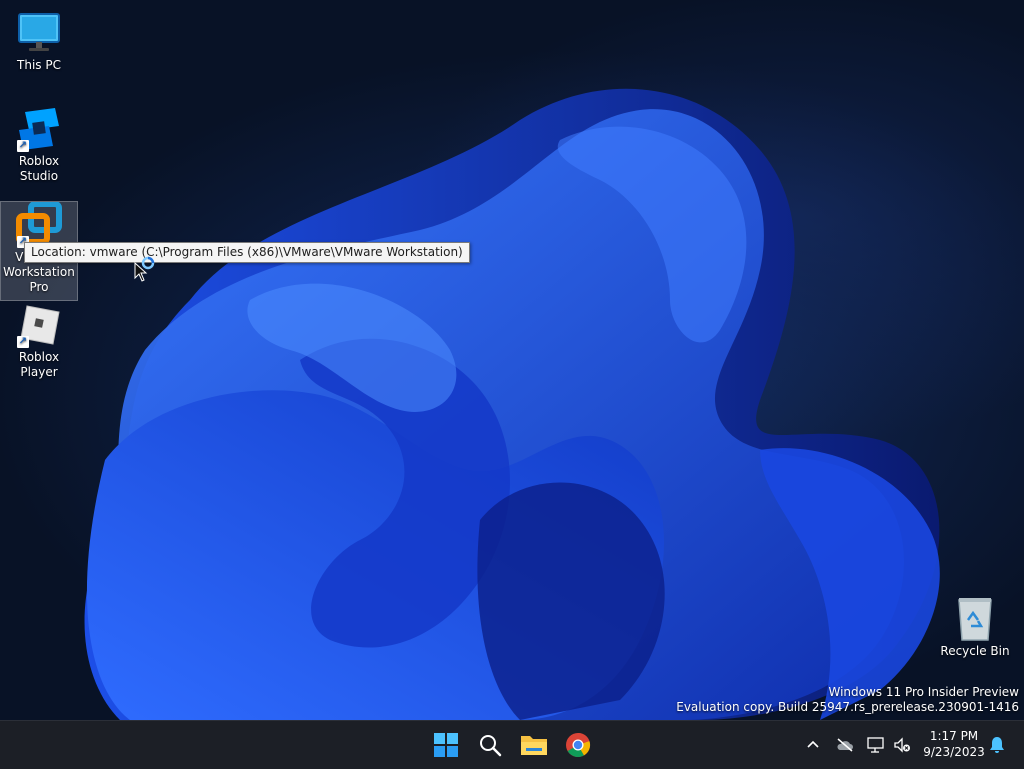 This screenshot has height=769, width=1024. What do you see at coordinates (923, 692) in the screenshot?
I see `watermark-line-1: Windows 11 Pro Insider Preview` at bounding box center [923, 692].